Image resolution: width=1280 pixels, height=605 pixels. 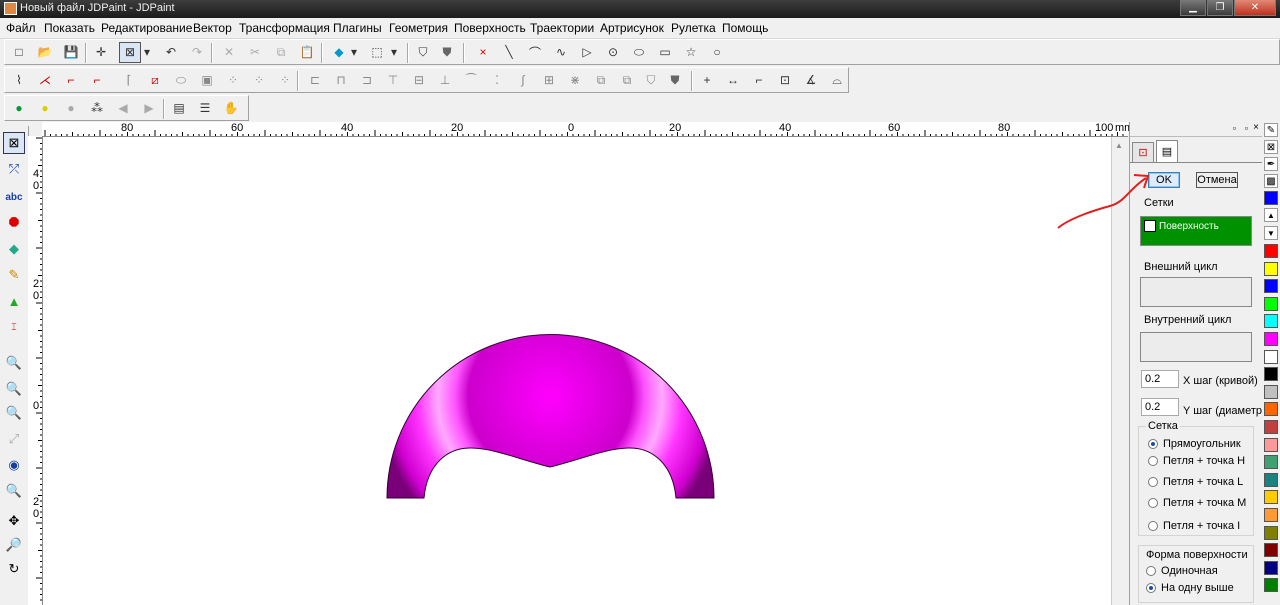 What do you see at coordinates (285, 80) in the screenshot?
I see `ungroup-icon: ⁘` at bounding box center [285, 80].